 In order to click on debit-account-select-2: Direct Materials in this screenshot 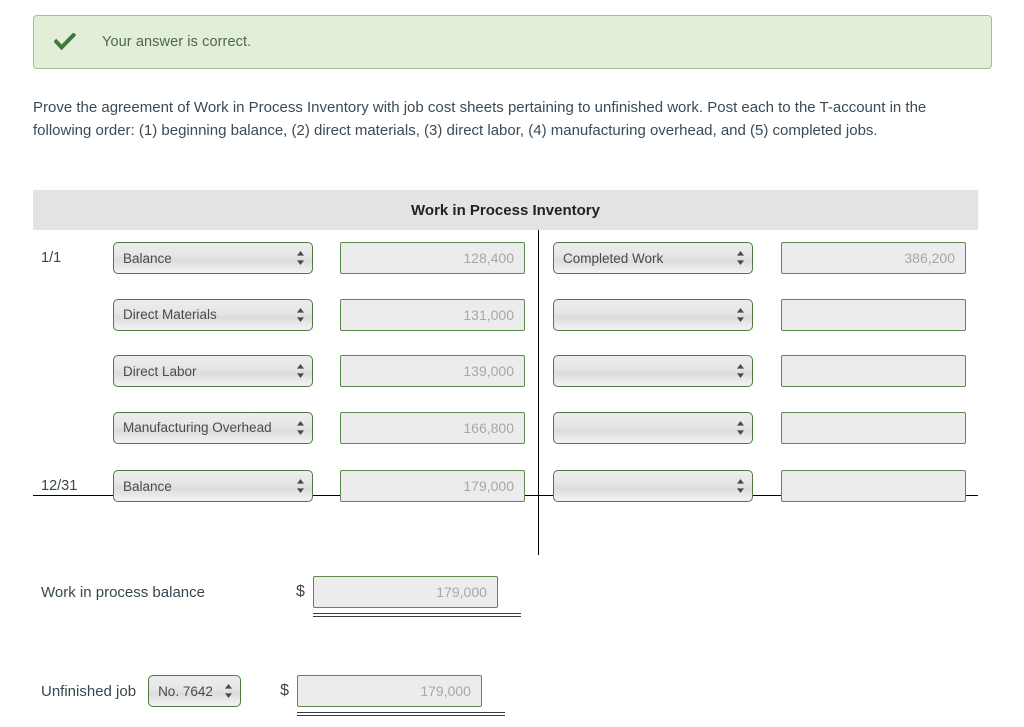, I will do `click(213, 314)`.